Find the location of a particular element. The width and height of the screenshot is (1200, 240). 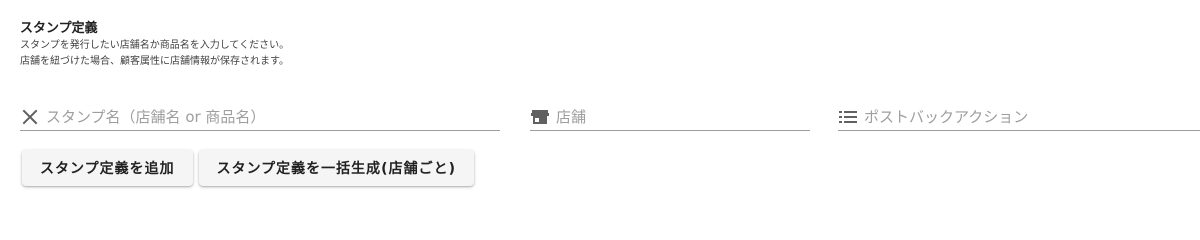

field-row is located at coordinates (610, 118).